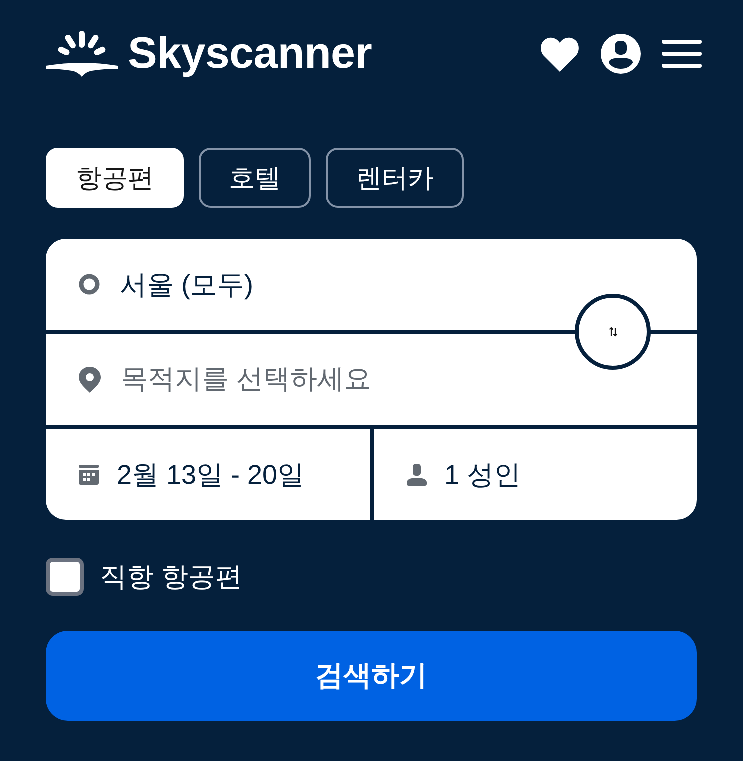  I want to click on category-tab: 항공편, so click(115, 178).